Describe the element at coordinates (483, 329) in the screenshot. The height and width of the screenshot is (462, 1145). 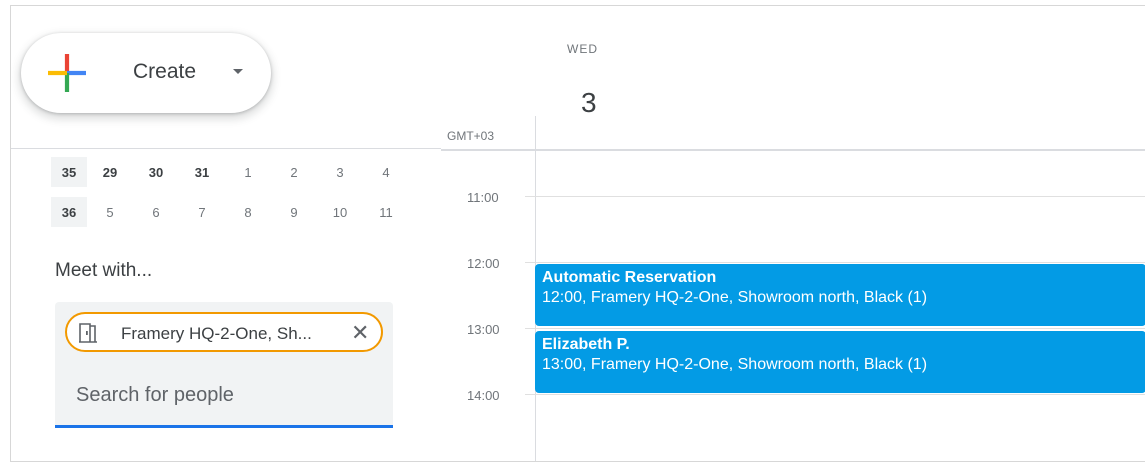
I see `time-label: 13:00` at that location.